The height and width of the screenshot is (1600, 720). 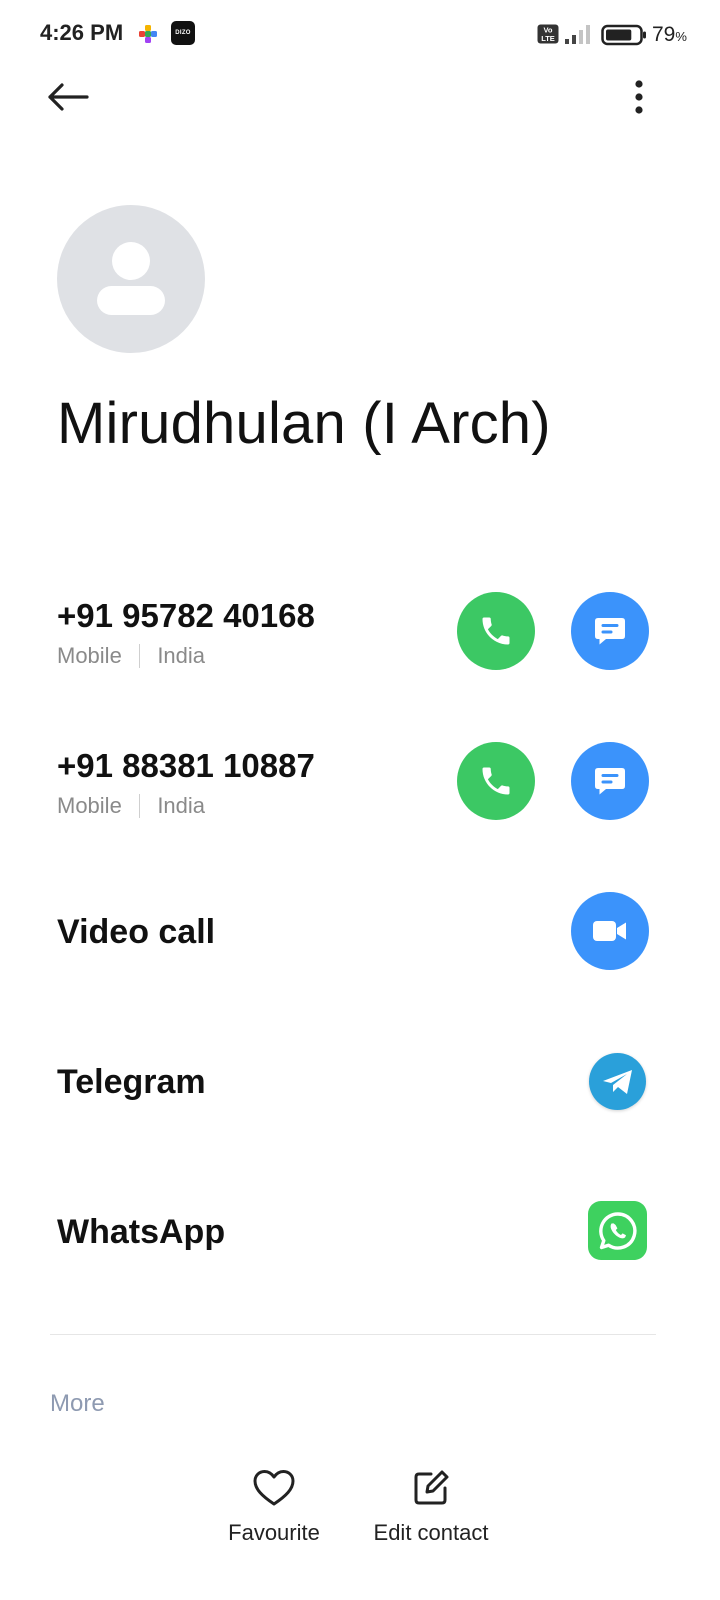 What do you see at coordinates (577, 34) in the screenshot?
I see `signal-strength-icon` at bounding box center [577, 34].